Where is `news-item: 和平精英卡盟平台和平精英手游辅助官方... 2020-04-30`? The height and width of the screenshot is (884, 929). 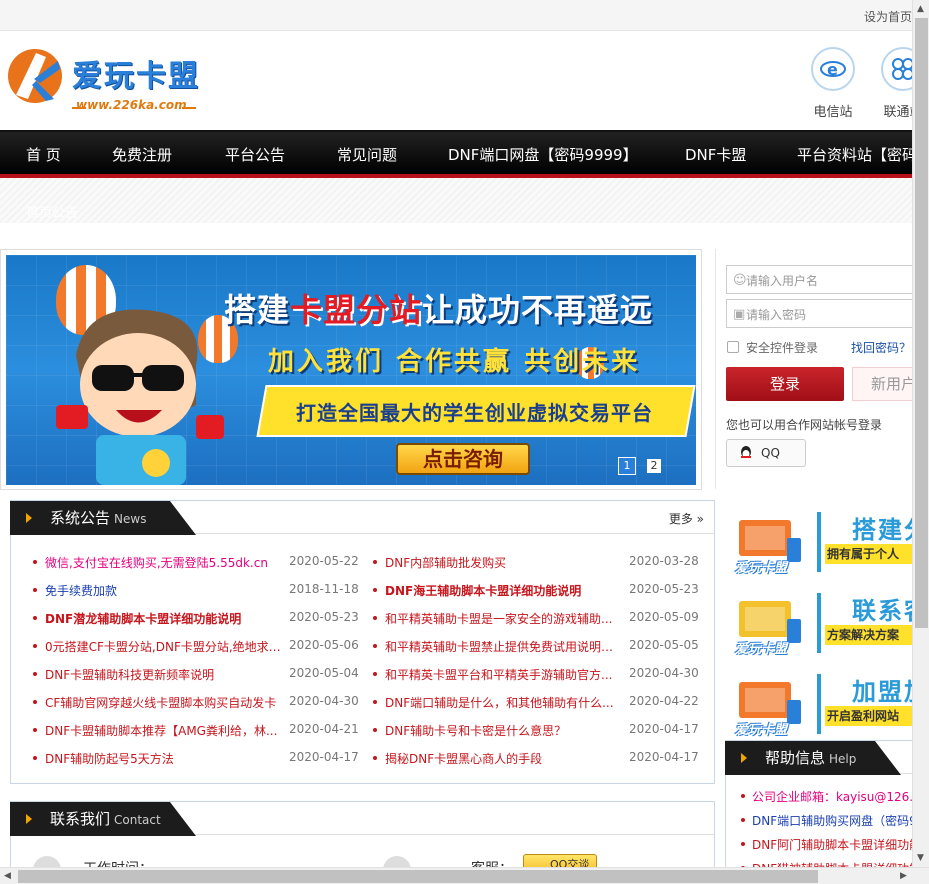 news-item: 和平精英卡盟平台和平精英手游辅助官方... 2020-04-30 is located at coordinates (536, 678).